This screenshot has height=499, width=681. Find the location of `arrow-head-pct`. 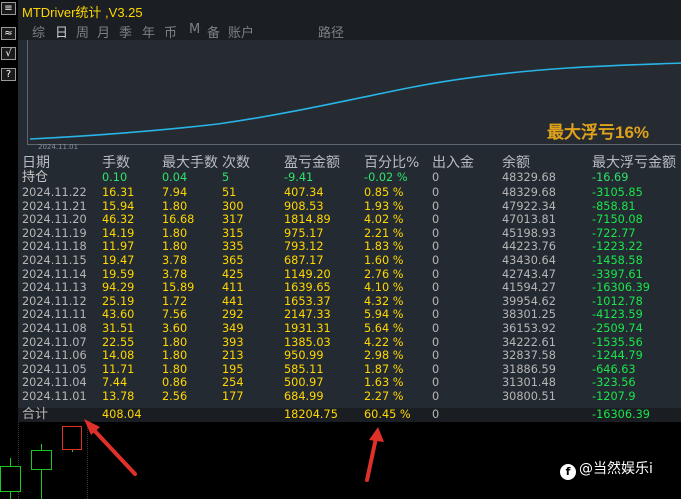

arrow-head-pct is located at coordinates (376, 434).